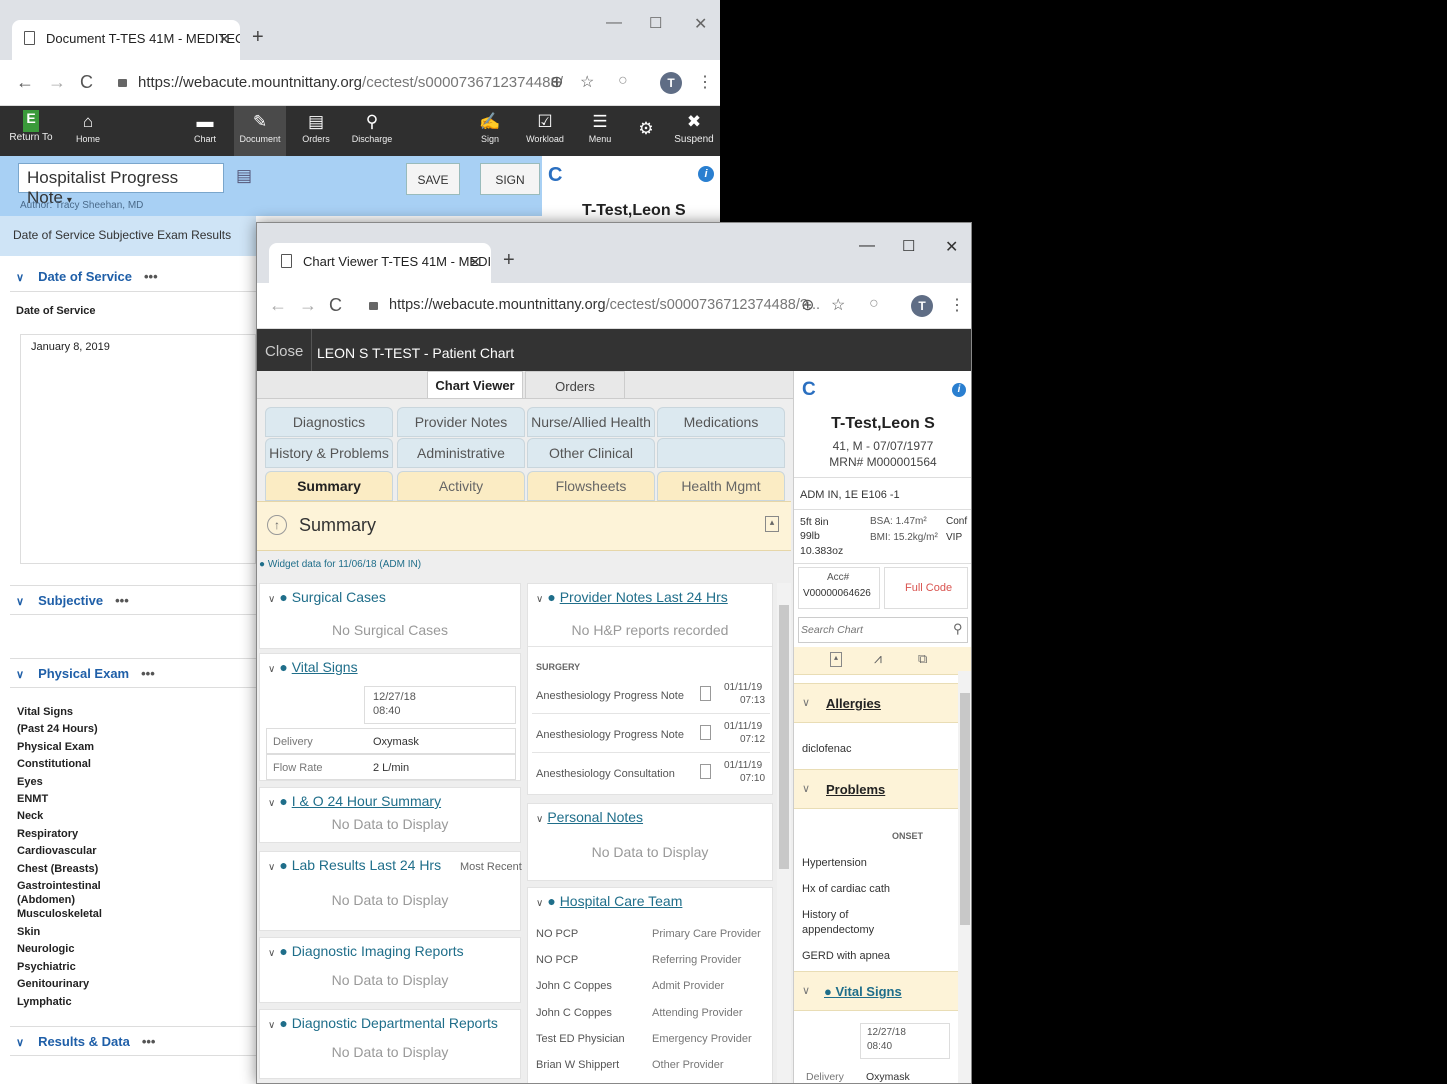  Describe the element at coordinates (59, 967) in the screenshot. I see `exam-item: Psychiatric` at that location.